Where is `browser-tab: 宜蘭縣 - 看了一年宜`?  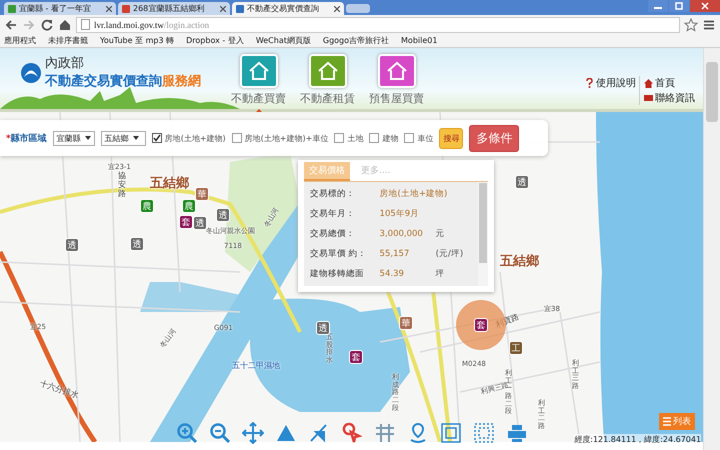 browser-tab: 宜蘭縣 - 看了一年宜 is located at coordinates (60, 8).